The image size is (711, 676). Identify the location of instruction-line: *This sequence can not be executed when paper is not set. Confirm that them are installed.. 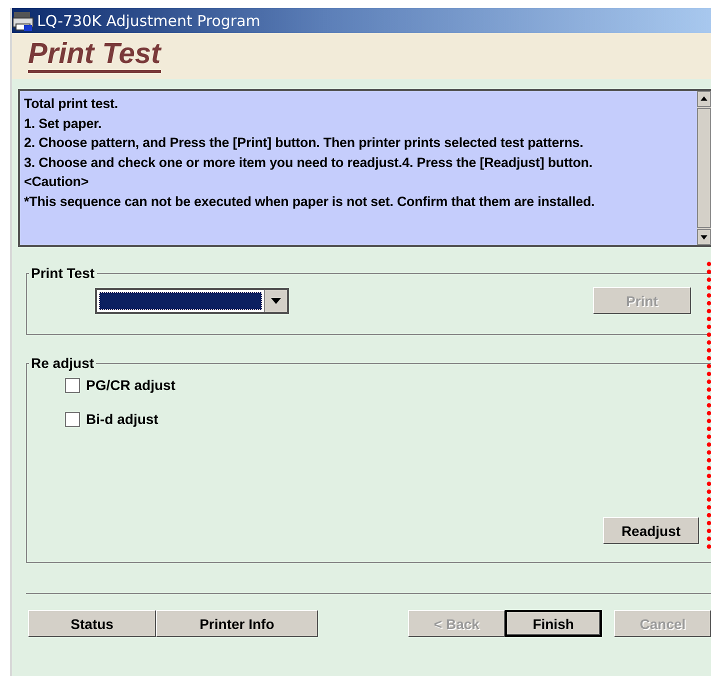
(310, 201).